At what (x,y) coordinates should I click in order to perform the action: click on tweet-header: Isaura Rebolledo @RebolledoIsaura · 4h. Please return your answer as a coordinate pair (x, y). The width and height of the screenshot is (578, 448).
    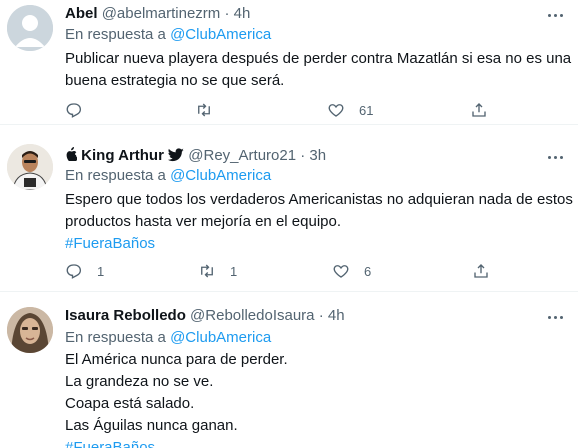
    Looking at the image, I should click on (205, 316).